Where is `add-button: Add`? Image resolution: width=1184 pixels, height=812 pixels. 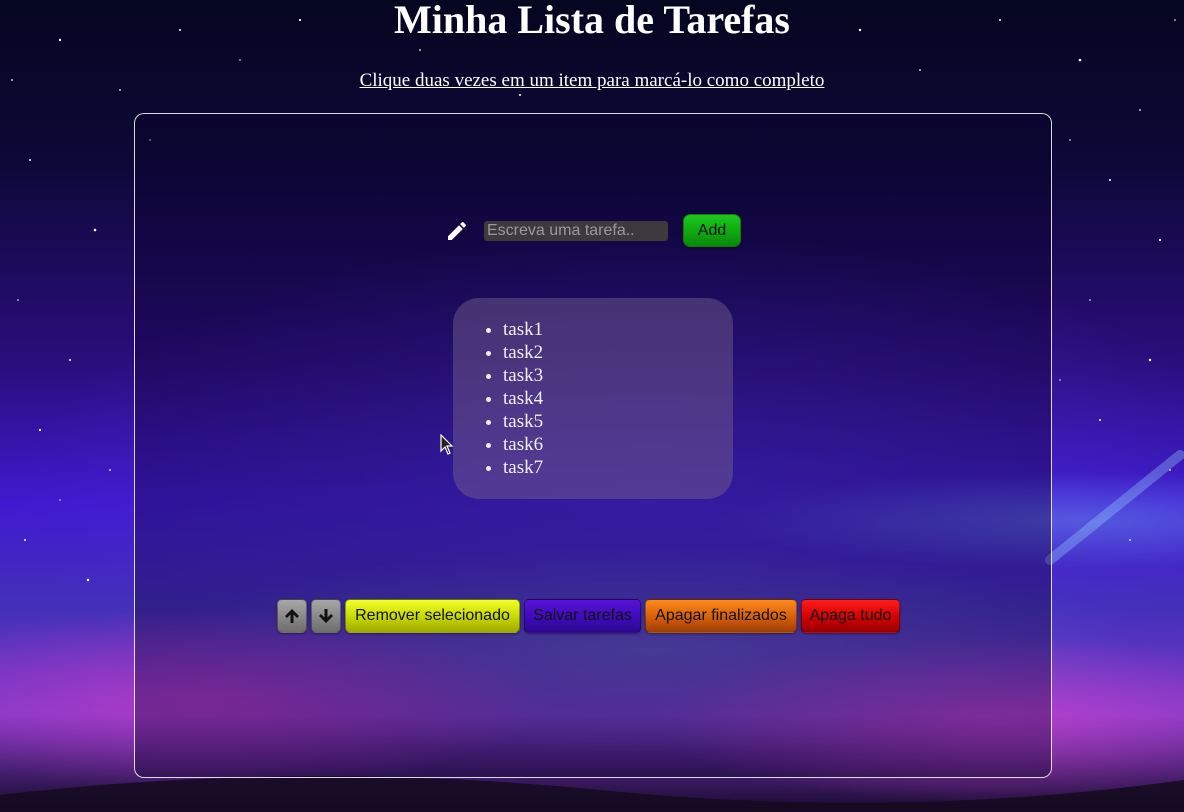 add-button: Add is located at coordinates (712, 230).